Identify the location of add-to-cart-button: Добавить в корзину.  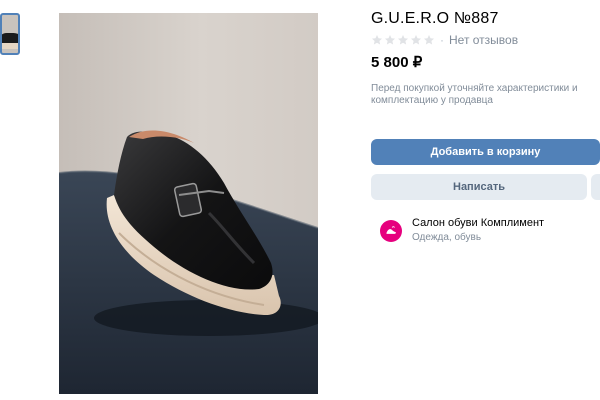
(485, 152).